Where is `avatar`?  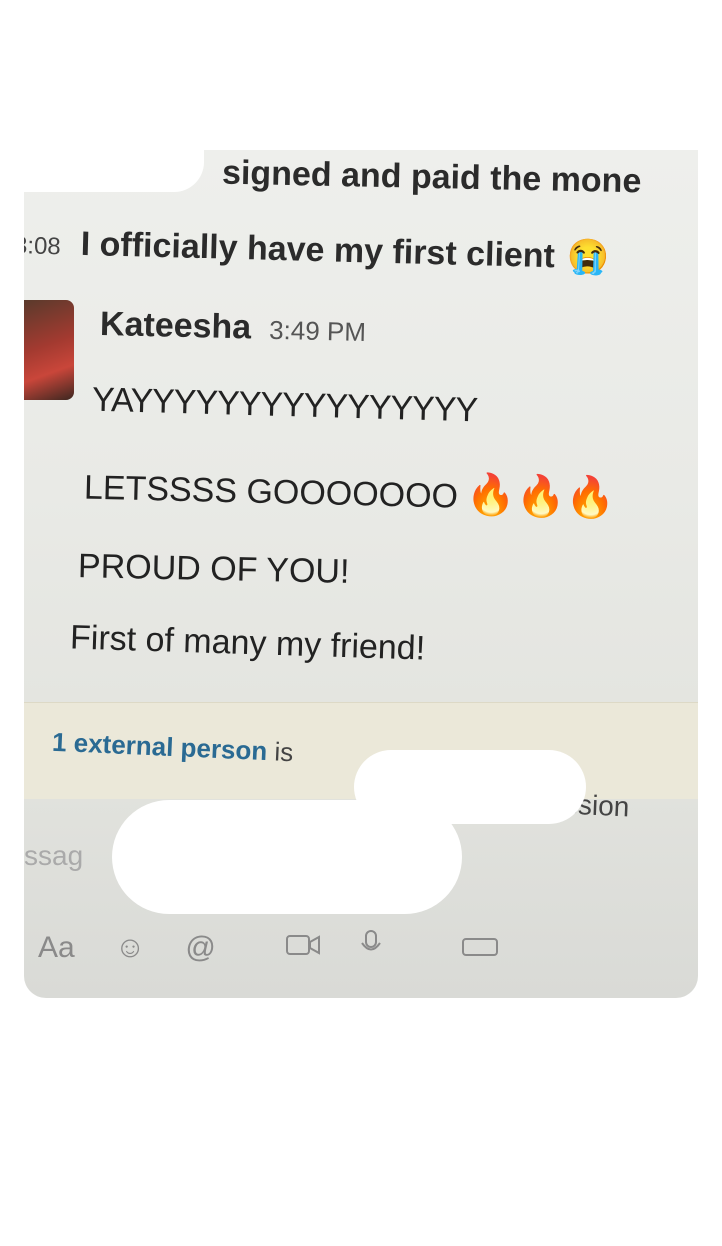
avatar is located at coordinates (49, 350).